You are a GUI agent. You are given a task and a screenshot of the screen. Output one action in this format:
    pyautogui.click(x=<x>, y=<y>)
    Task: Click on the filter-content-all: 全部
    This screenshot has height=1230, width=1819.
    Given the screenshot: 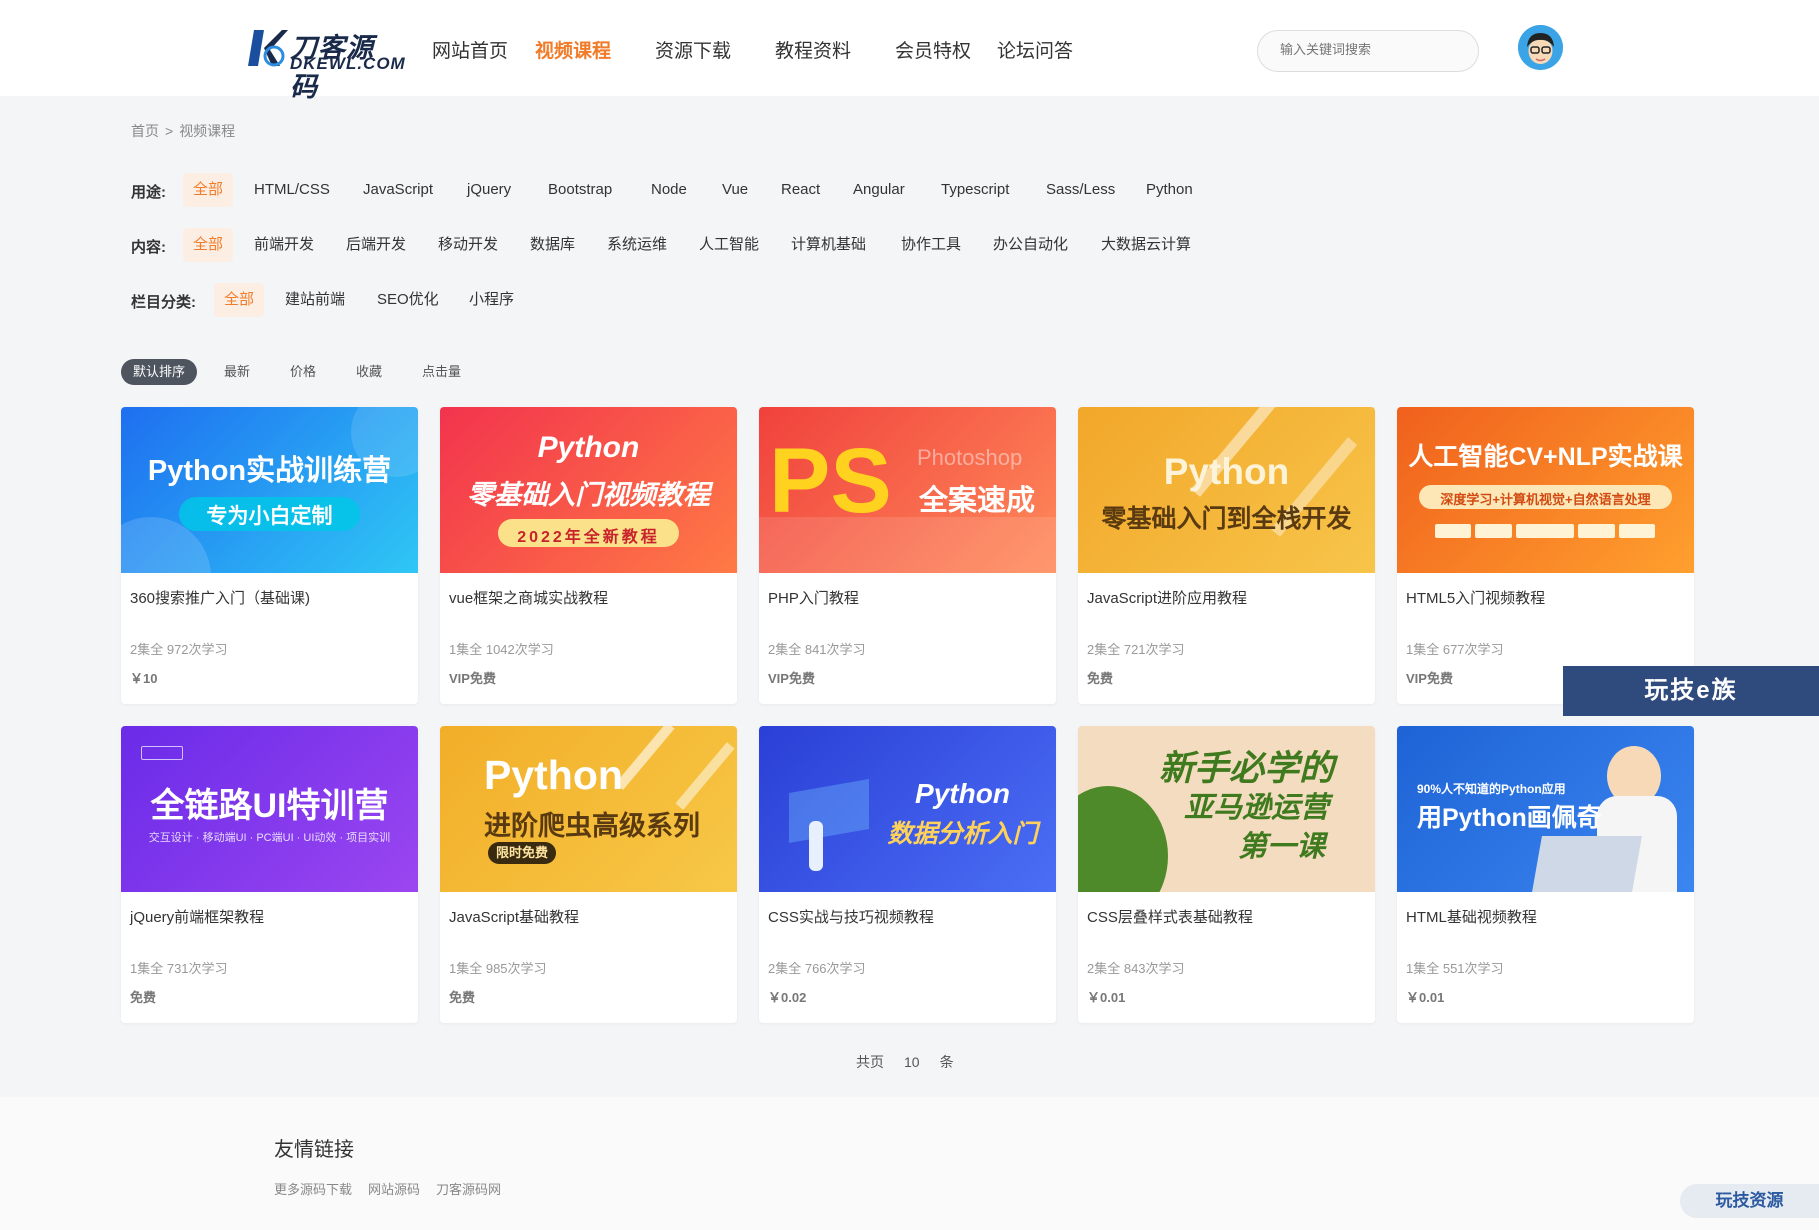 What is the action you would take?
    pyautogui.click(x=208, y=245)
    